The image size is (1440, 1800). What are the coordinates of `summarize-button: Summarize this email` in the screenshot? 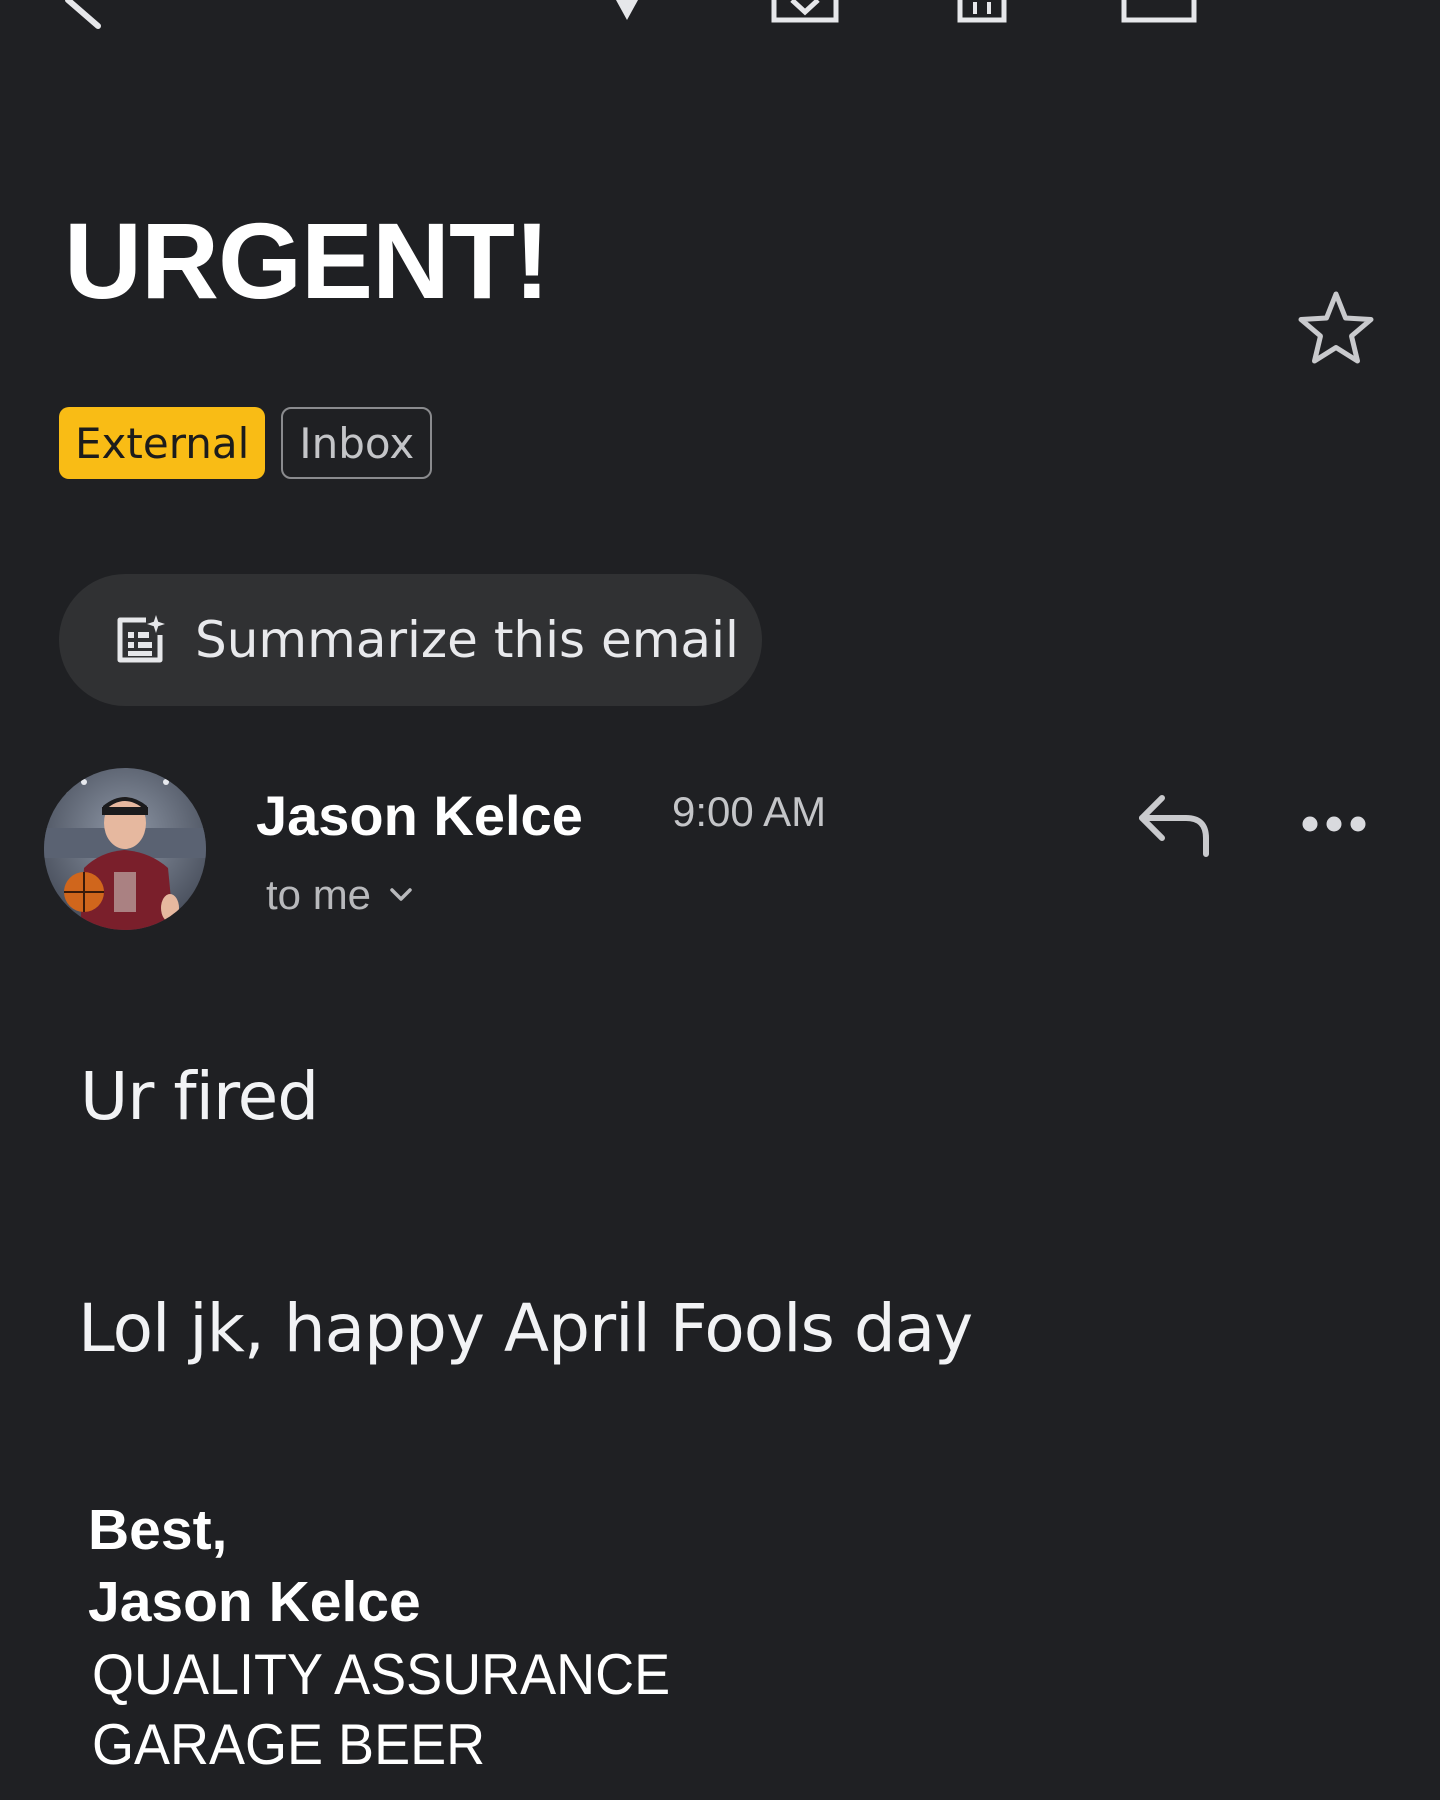 It's located at (410, 640).